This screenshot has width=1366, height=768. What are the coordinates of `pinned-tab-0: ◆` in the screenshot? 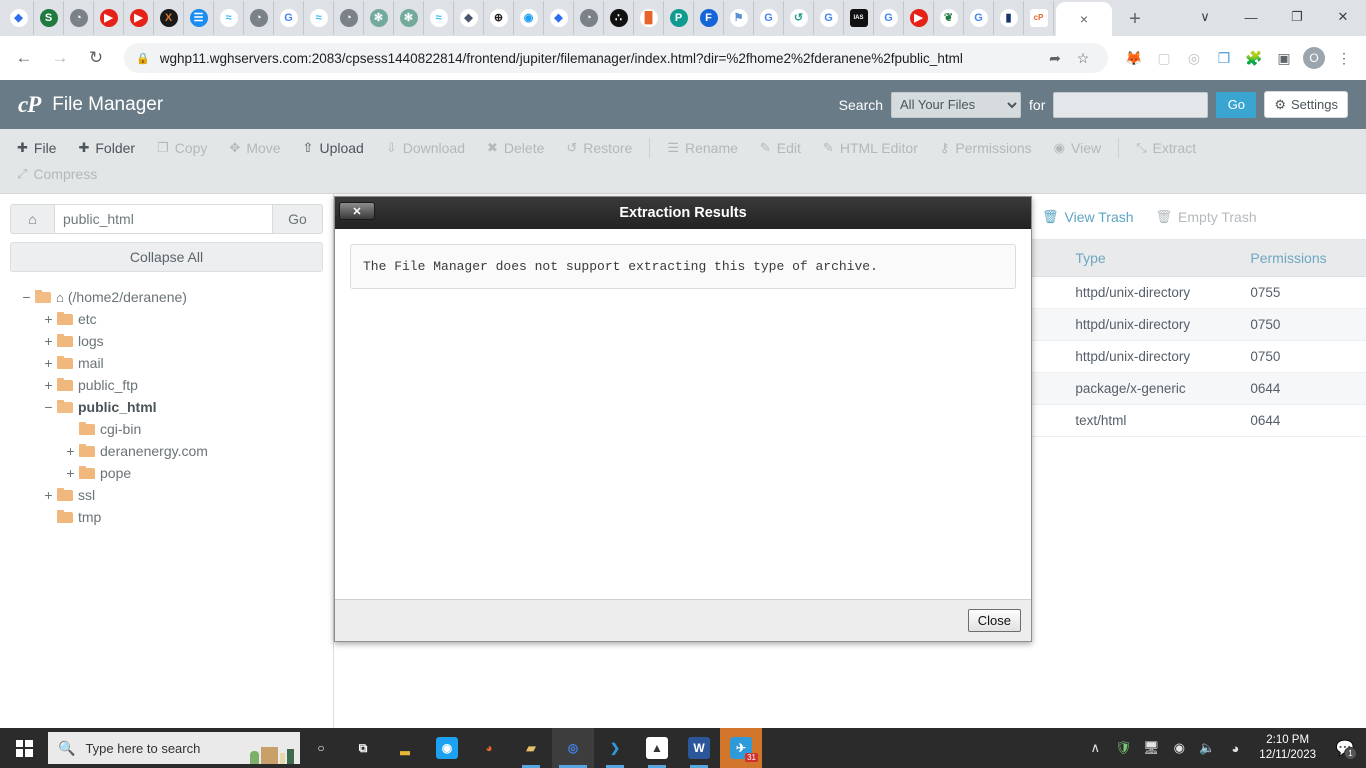 It's located at (19, 18).